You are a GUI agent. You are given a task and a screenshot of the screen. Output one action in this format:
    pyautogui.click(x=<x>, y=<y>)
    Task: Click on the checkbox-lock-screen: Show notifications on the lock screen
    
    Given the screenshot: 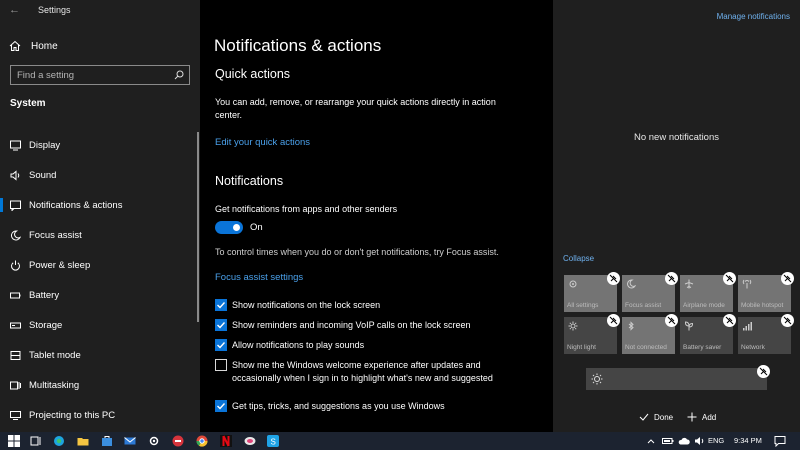 What is the action you would take?
    pyautogui.click(x=358, y=305)
    